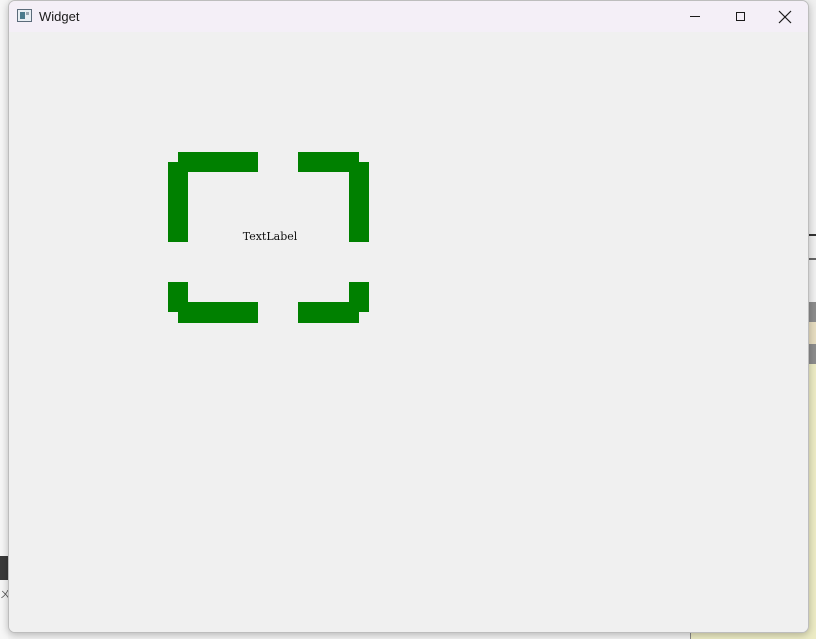  I want to click on title-bar: Widget, so click(408, 16).